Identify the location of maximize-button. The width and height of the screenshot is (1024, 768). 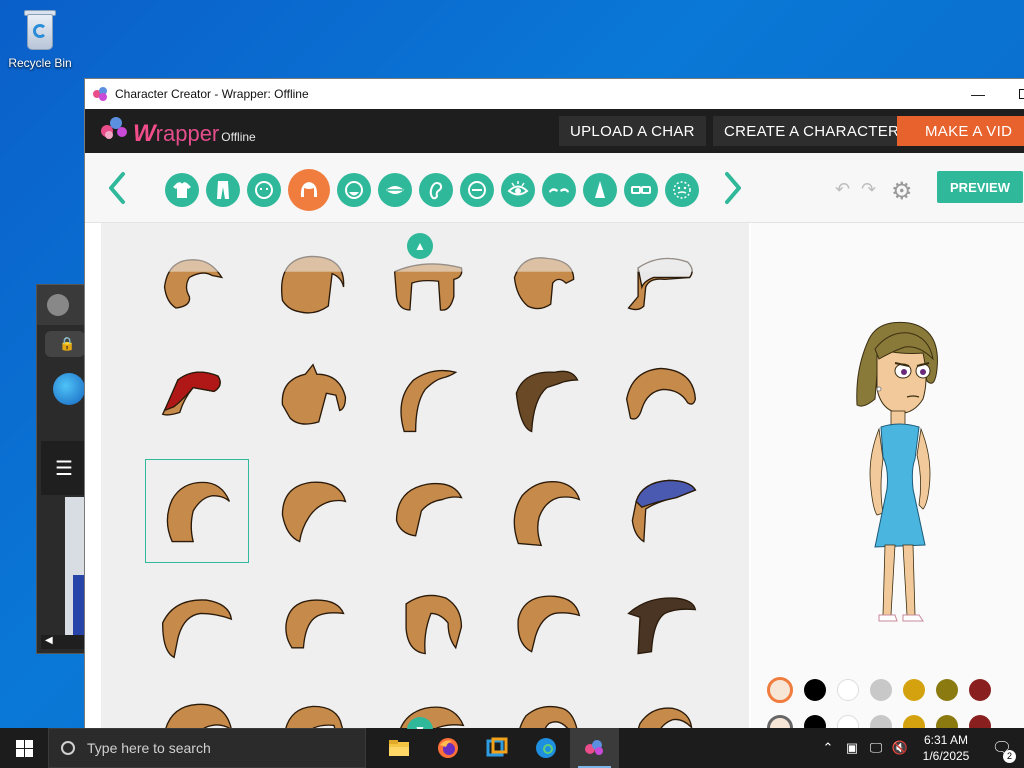
(1012, 94).